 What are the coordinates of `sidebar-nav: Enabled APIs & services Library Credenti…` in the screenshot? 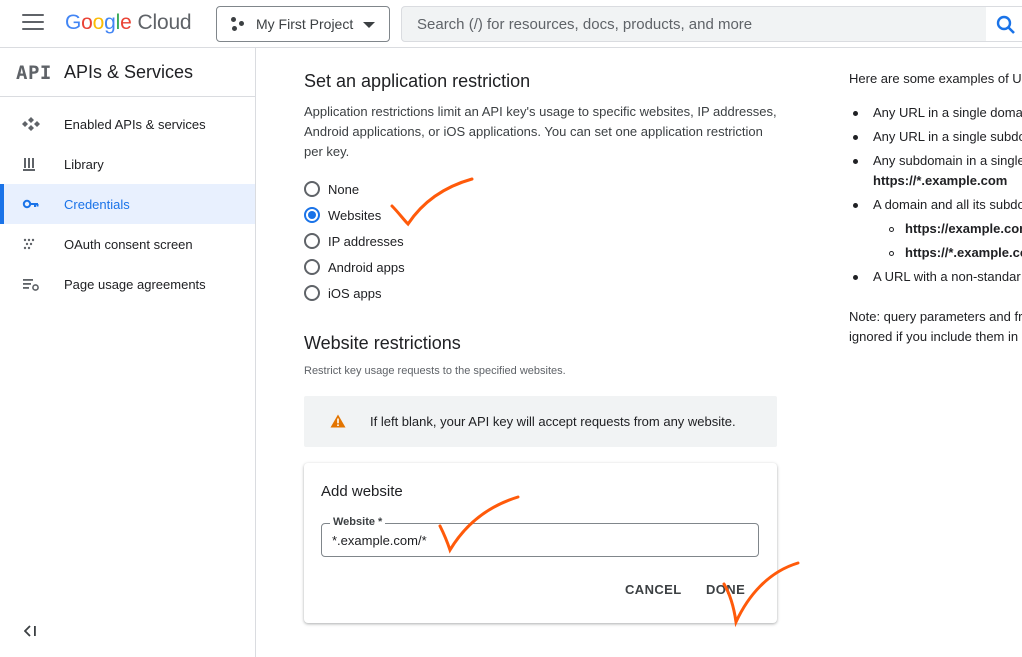 It's located at (127, 204).